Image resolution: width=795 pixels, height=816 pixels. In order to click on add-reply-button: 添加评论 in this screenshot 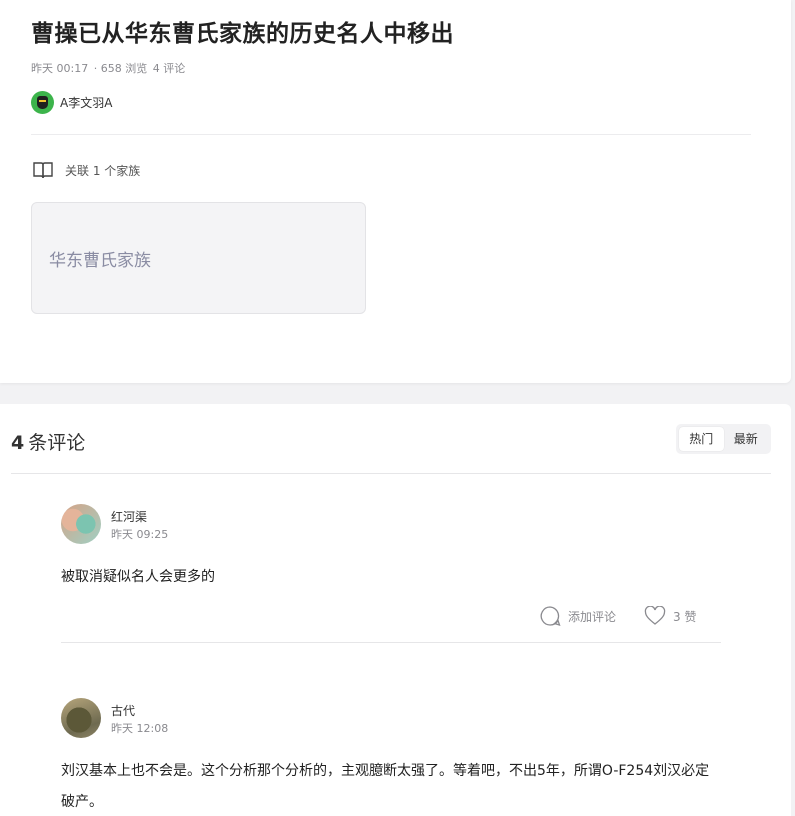, I will do `click(577, 616)`.